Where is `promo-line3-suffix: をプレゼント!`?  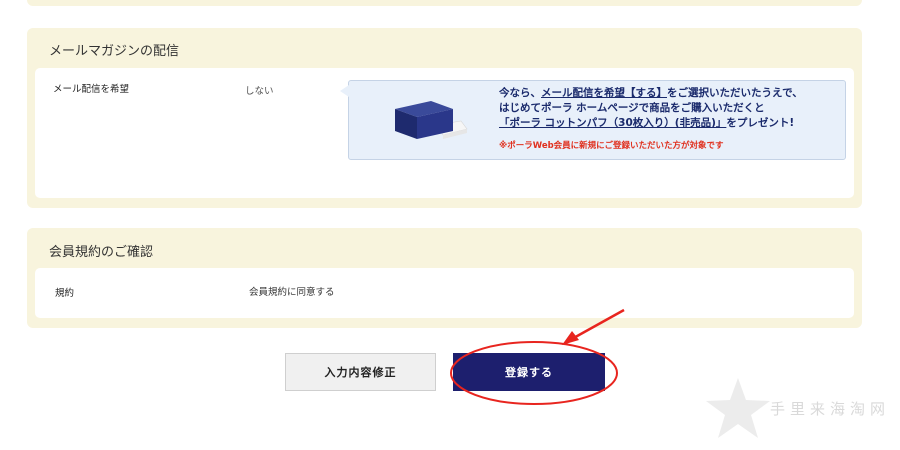 promo-line3-suffix: をプレゼント! is located at coordinates (760, 123).